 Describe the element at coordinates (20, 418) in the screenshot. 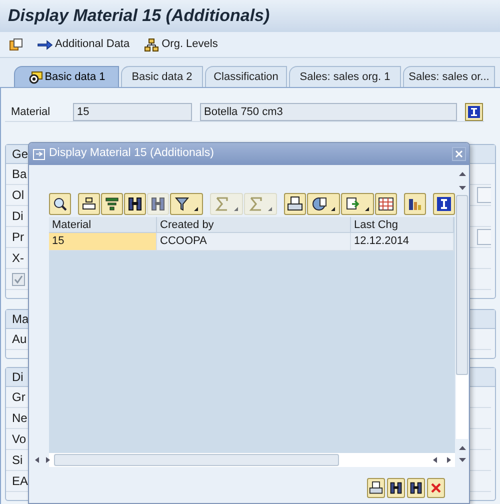

I see `field-label: Ne` at that location.